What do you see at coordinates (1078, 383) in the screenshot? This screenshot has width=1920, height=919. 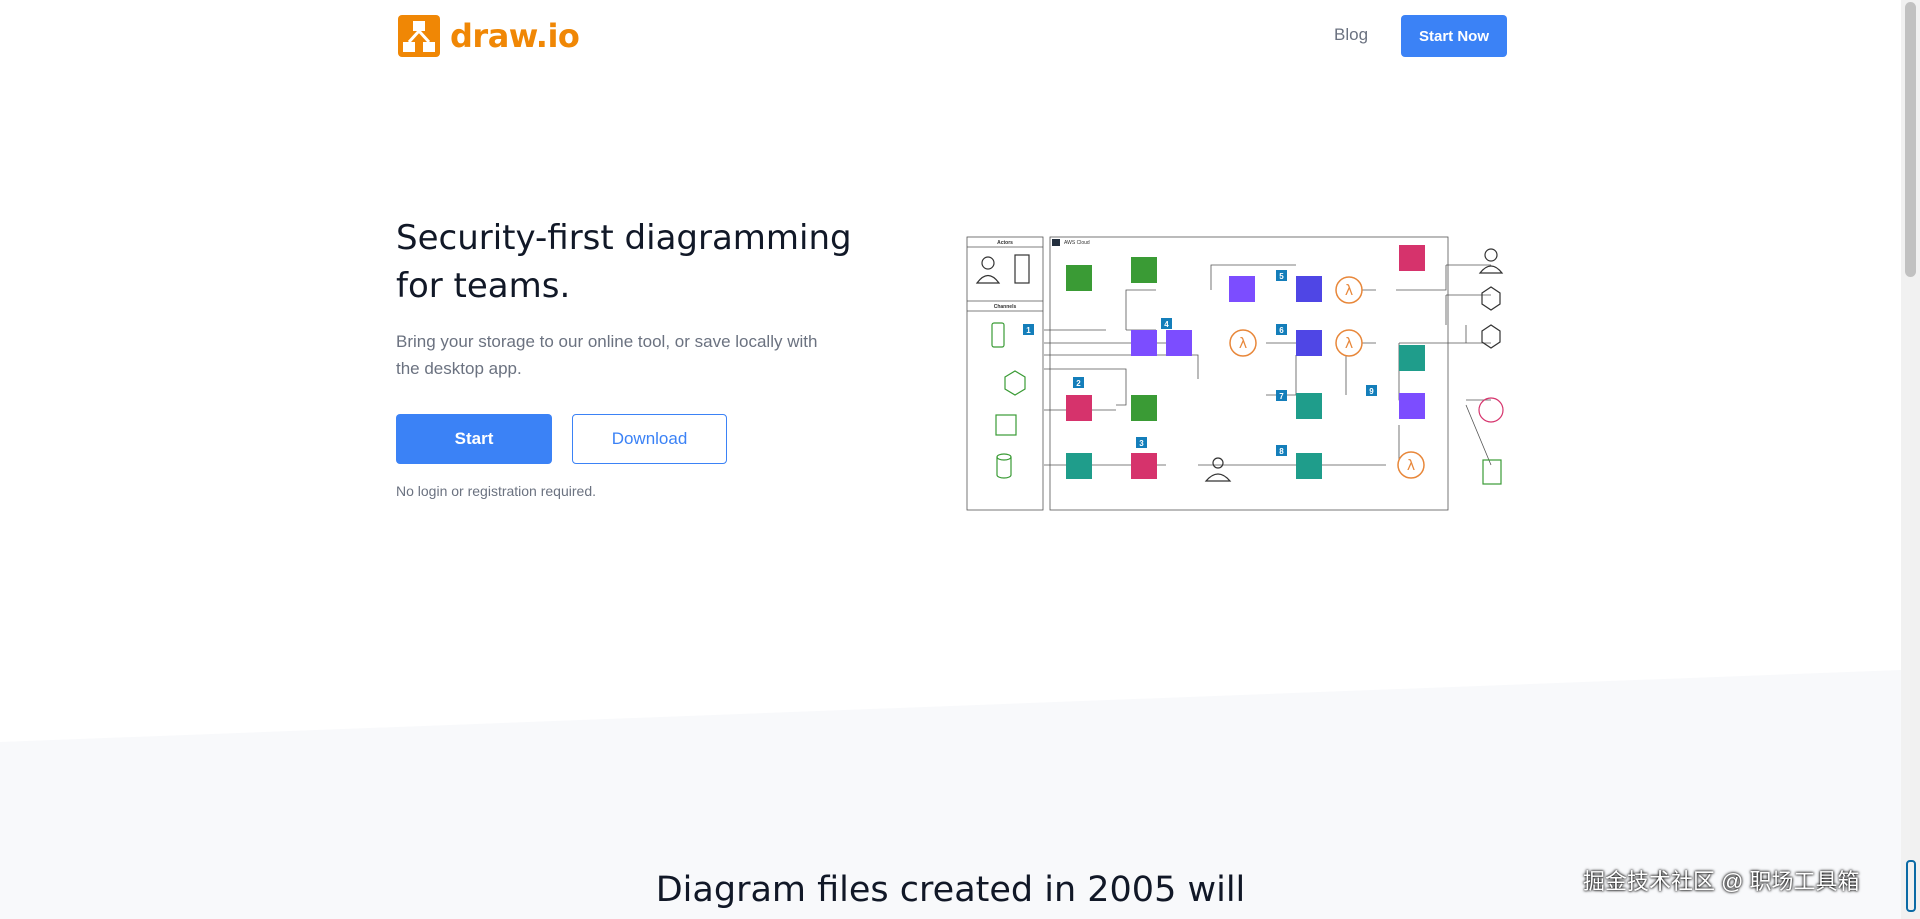 I see `step-badge-2: 2` at bounding box center [1078, 383].